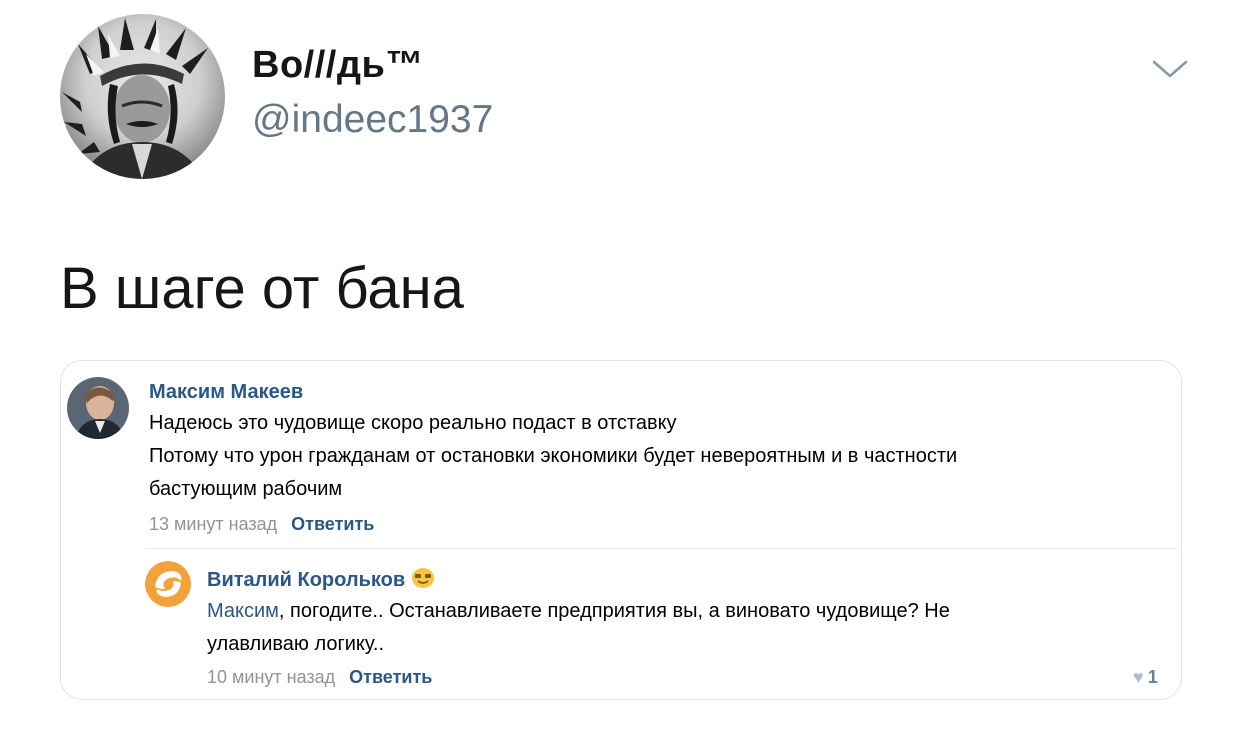 The image size is (1242, 739). Describe the element at coordinates (1138, 677) in the screenshot. I see `heart-icon: ♥` at that location.